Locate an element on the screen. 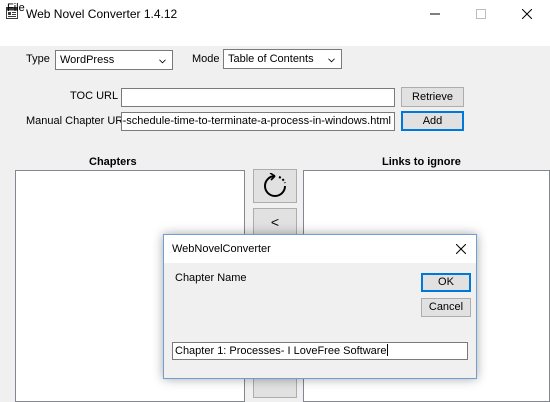  toc-url-label: TOC URL is located at coordinates (94, 96).